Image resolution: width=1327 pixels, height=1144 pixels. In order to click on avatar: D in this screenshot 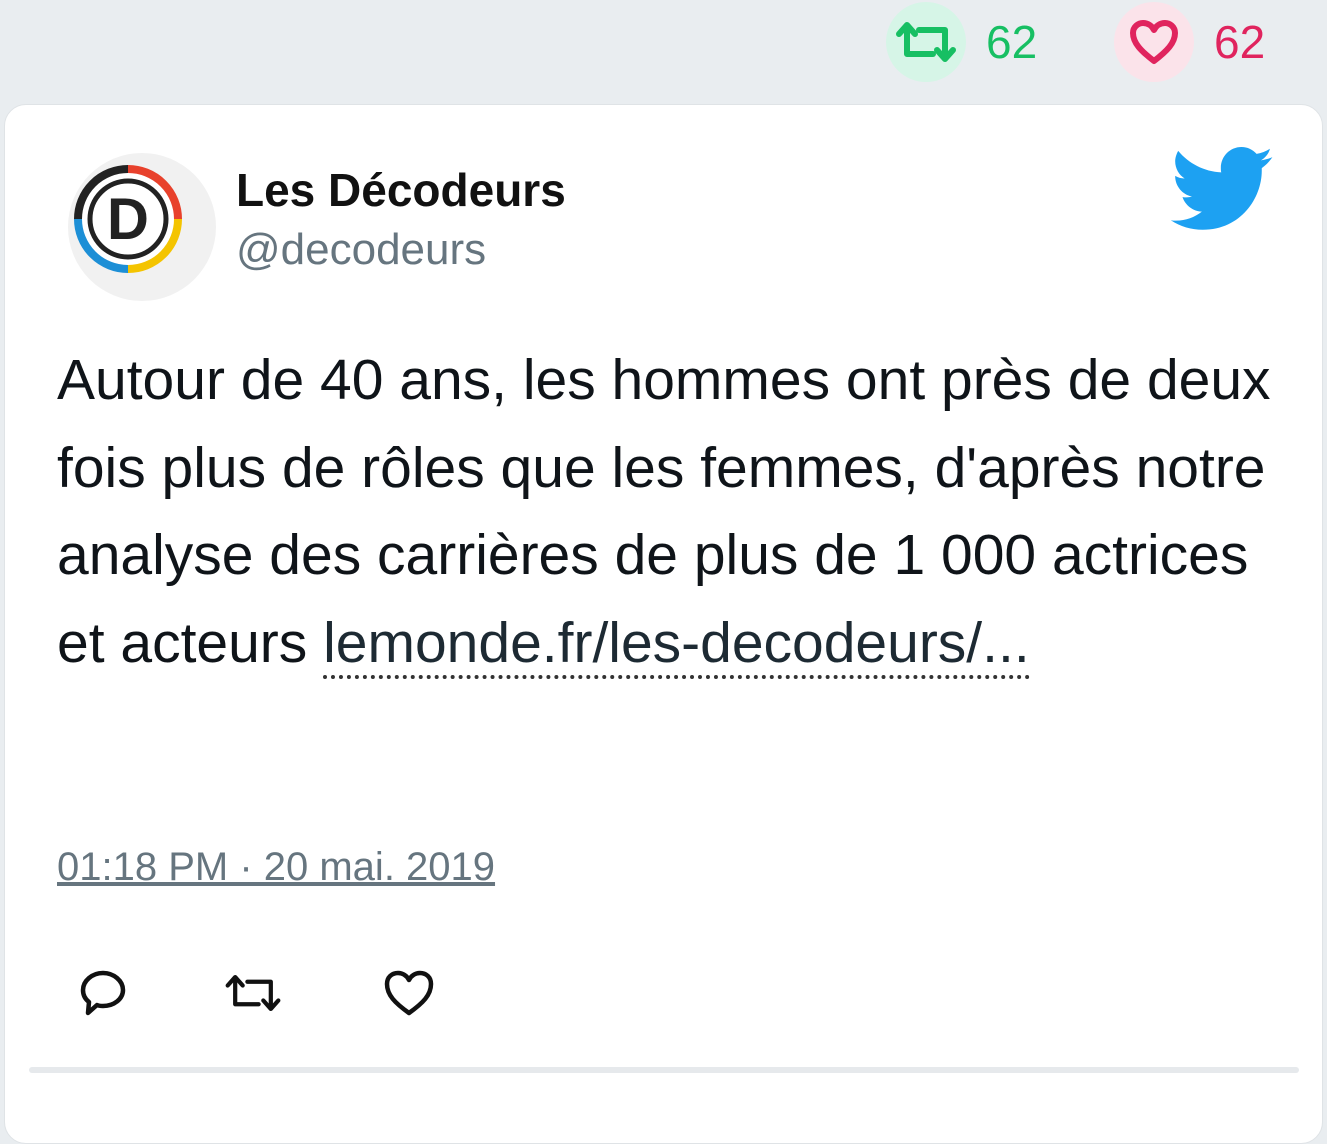, I will do `click(142, 227)`.